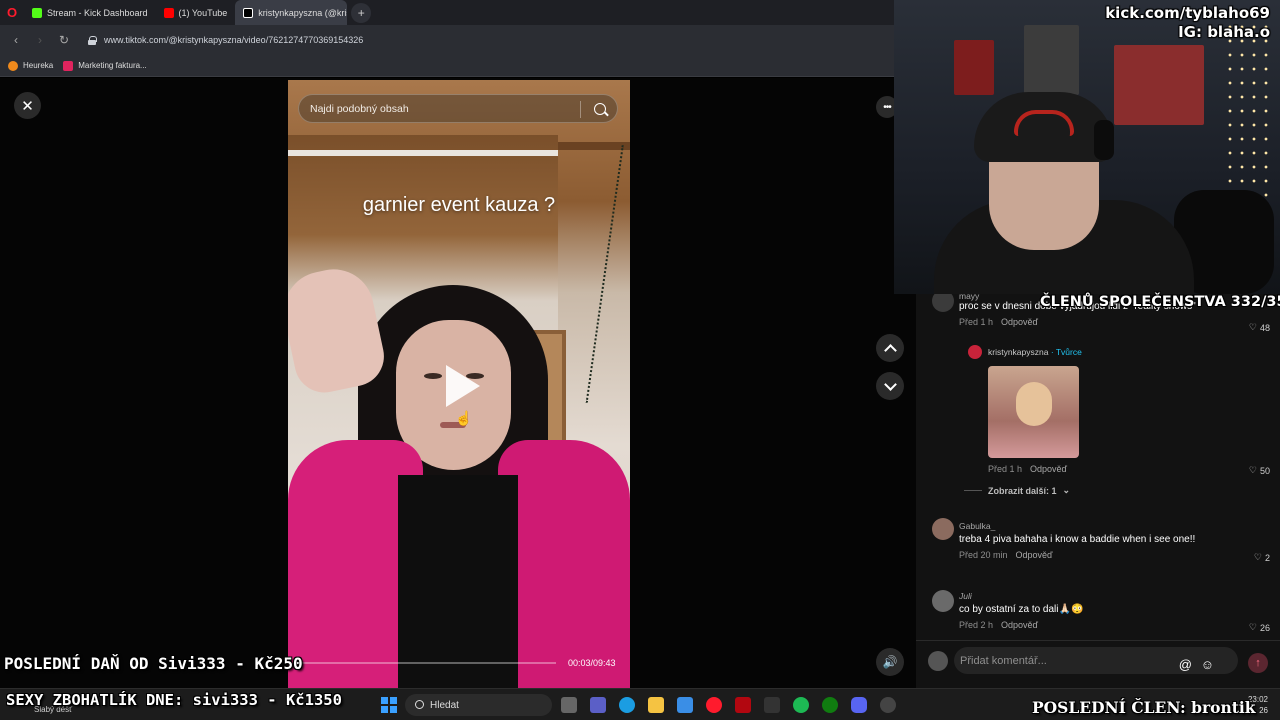 This screenshot has height=720, width=1280. Describe the element at coordinates (1104, 596) in the screenshot. I see `comment-username: Juli` at that location.